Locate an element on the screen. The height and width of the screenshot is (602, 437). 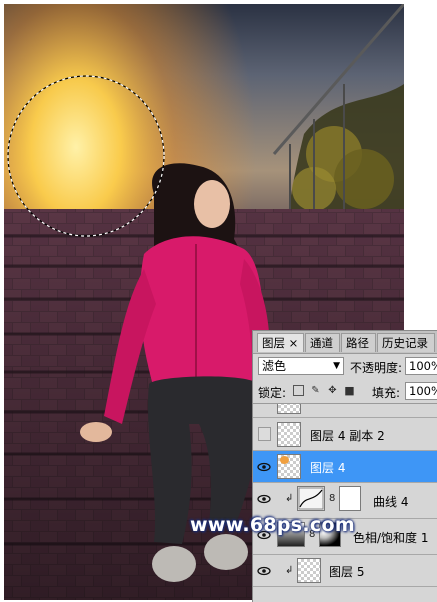
tab-channels: 通道 is located at coordinates (322, 342).